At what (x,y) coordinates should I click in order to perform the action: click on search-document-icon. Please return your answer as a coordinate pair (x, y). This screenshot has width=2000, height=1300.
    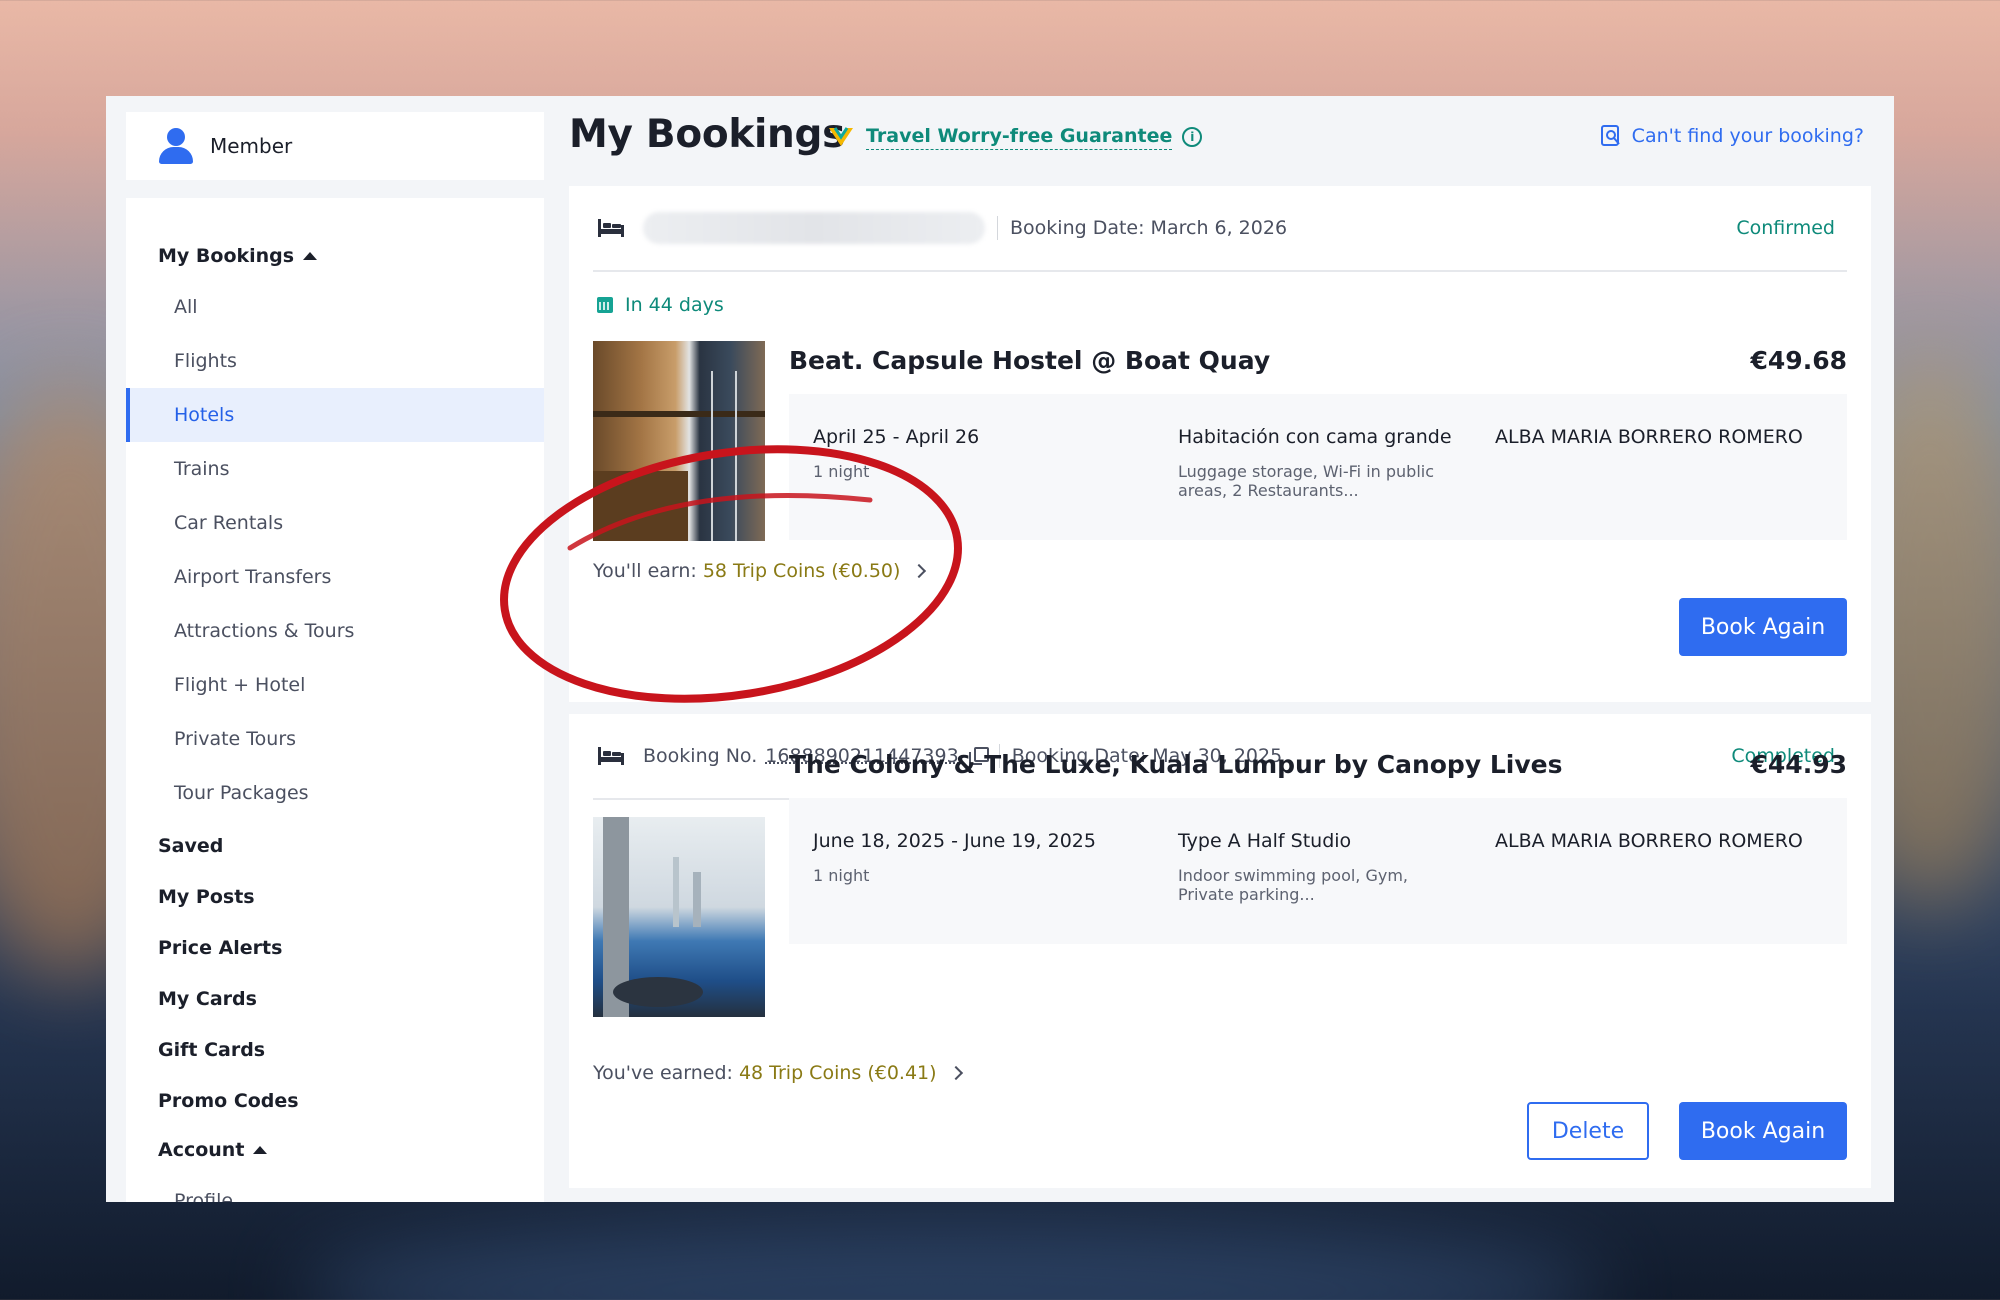
    Looking at the image, I should click on (1610, 135).